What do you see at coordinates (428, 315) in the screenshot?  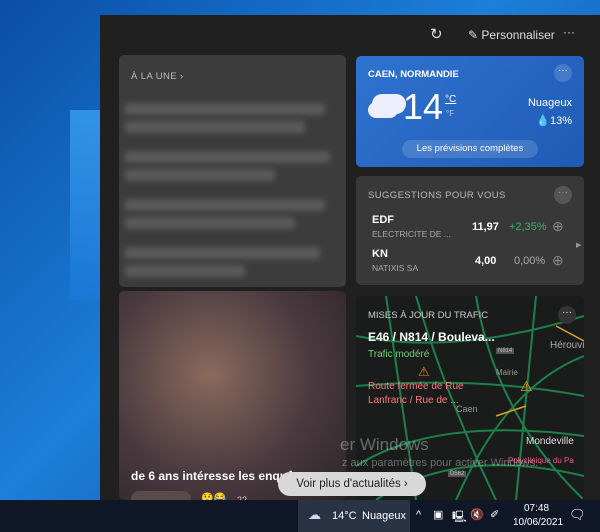 I see `traffic-header: MISES À JOUR DU TRAFIC` at bounding box center [428, 315].